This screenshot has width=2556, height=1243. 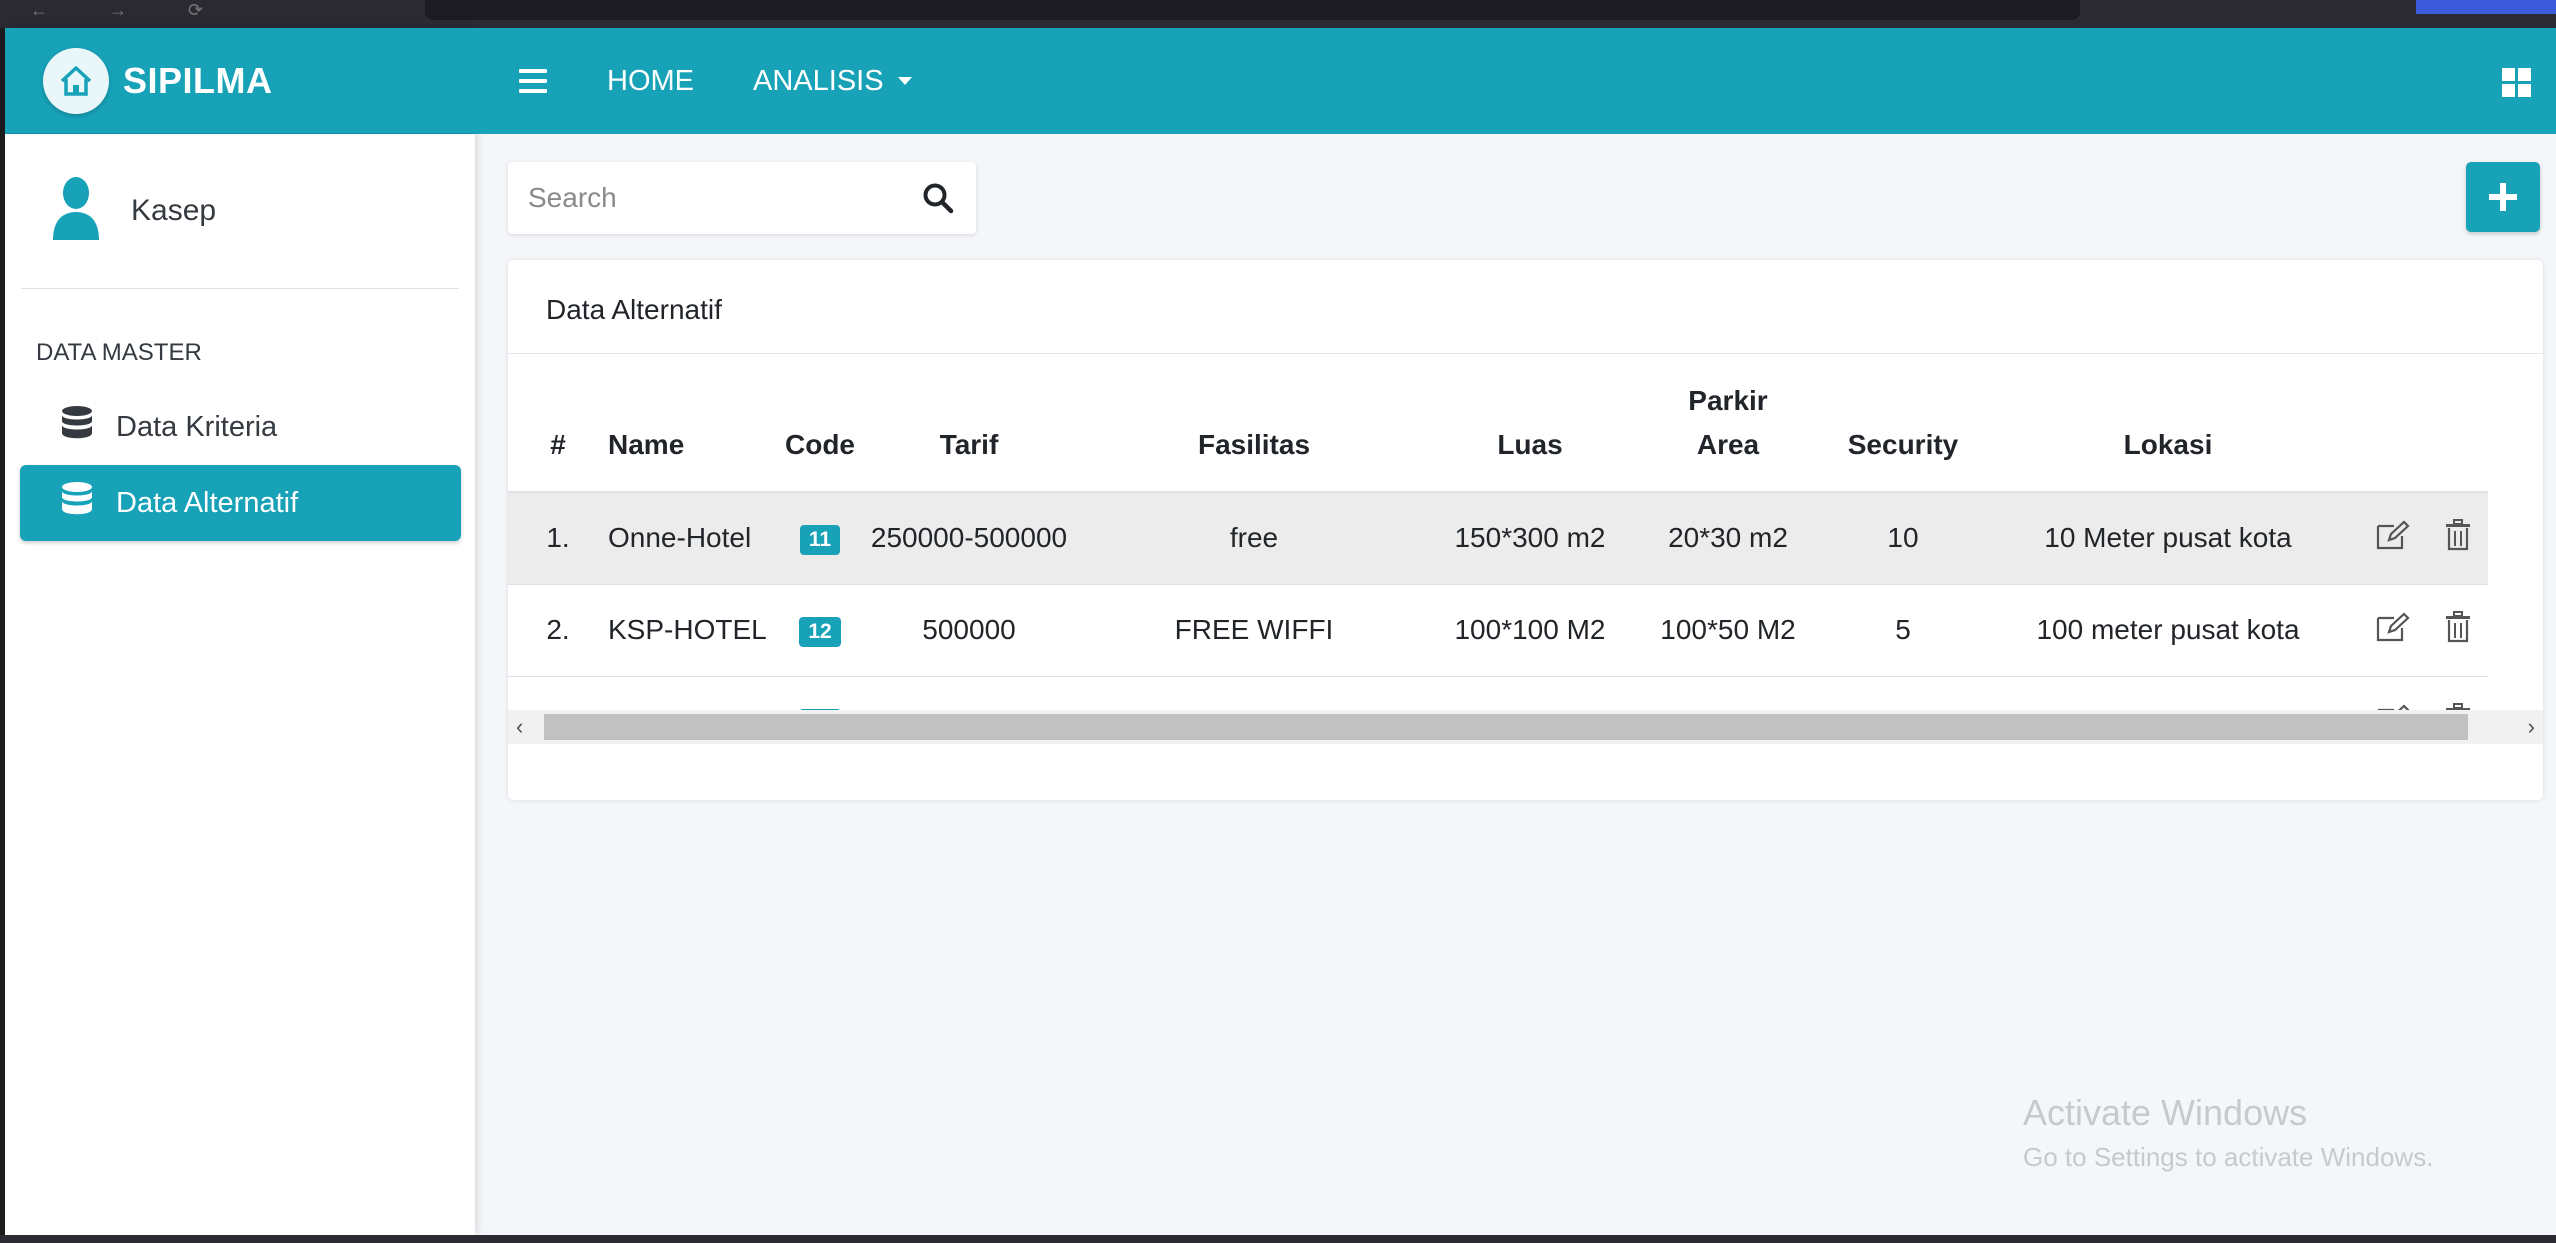 I want to click on nav-analisis-dropdown: ANALISIS, so click(x=832, y=81).